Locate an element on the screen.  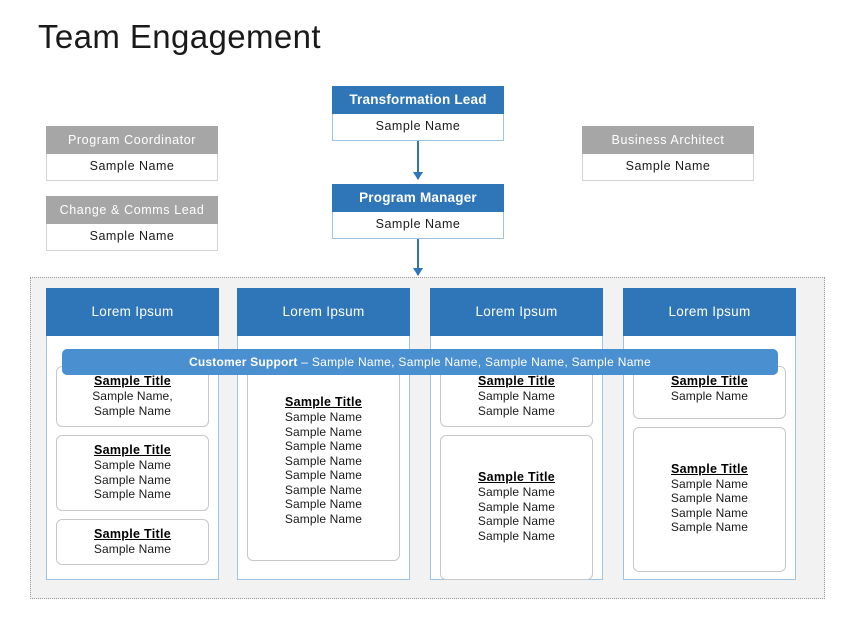
member-card: Sample Title Sample Name, Sample Name is located at coordinates (132, 396).